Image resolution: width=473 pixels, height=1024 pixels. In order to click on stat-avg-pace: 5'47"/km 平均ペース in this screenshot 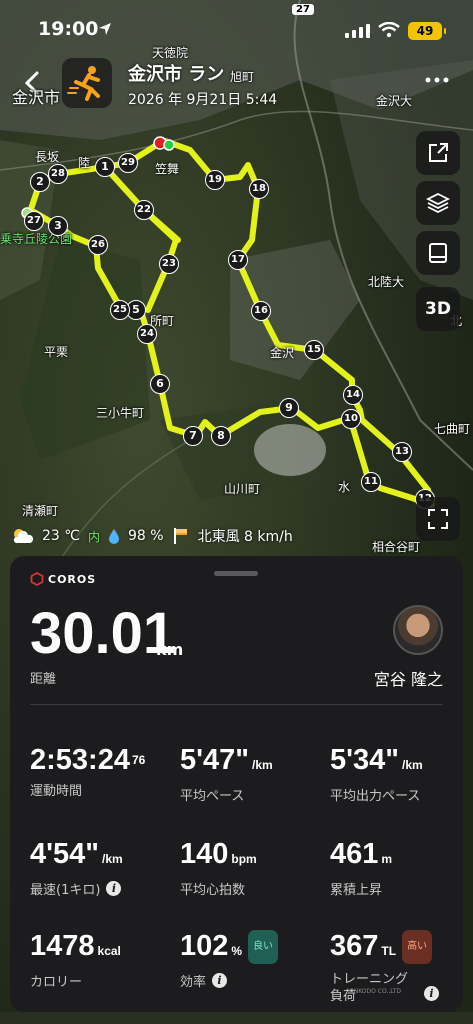, I will do `click(250, 774)`.